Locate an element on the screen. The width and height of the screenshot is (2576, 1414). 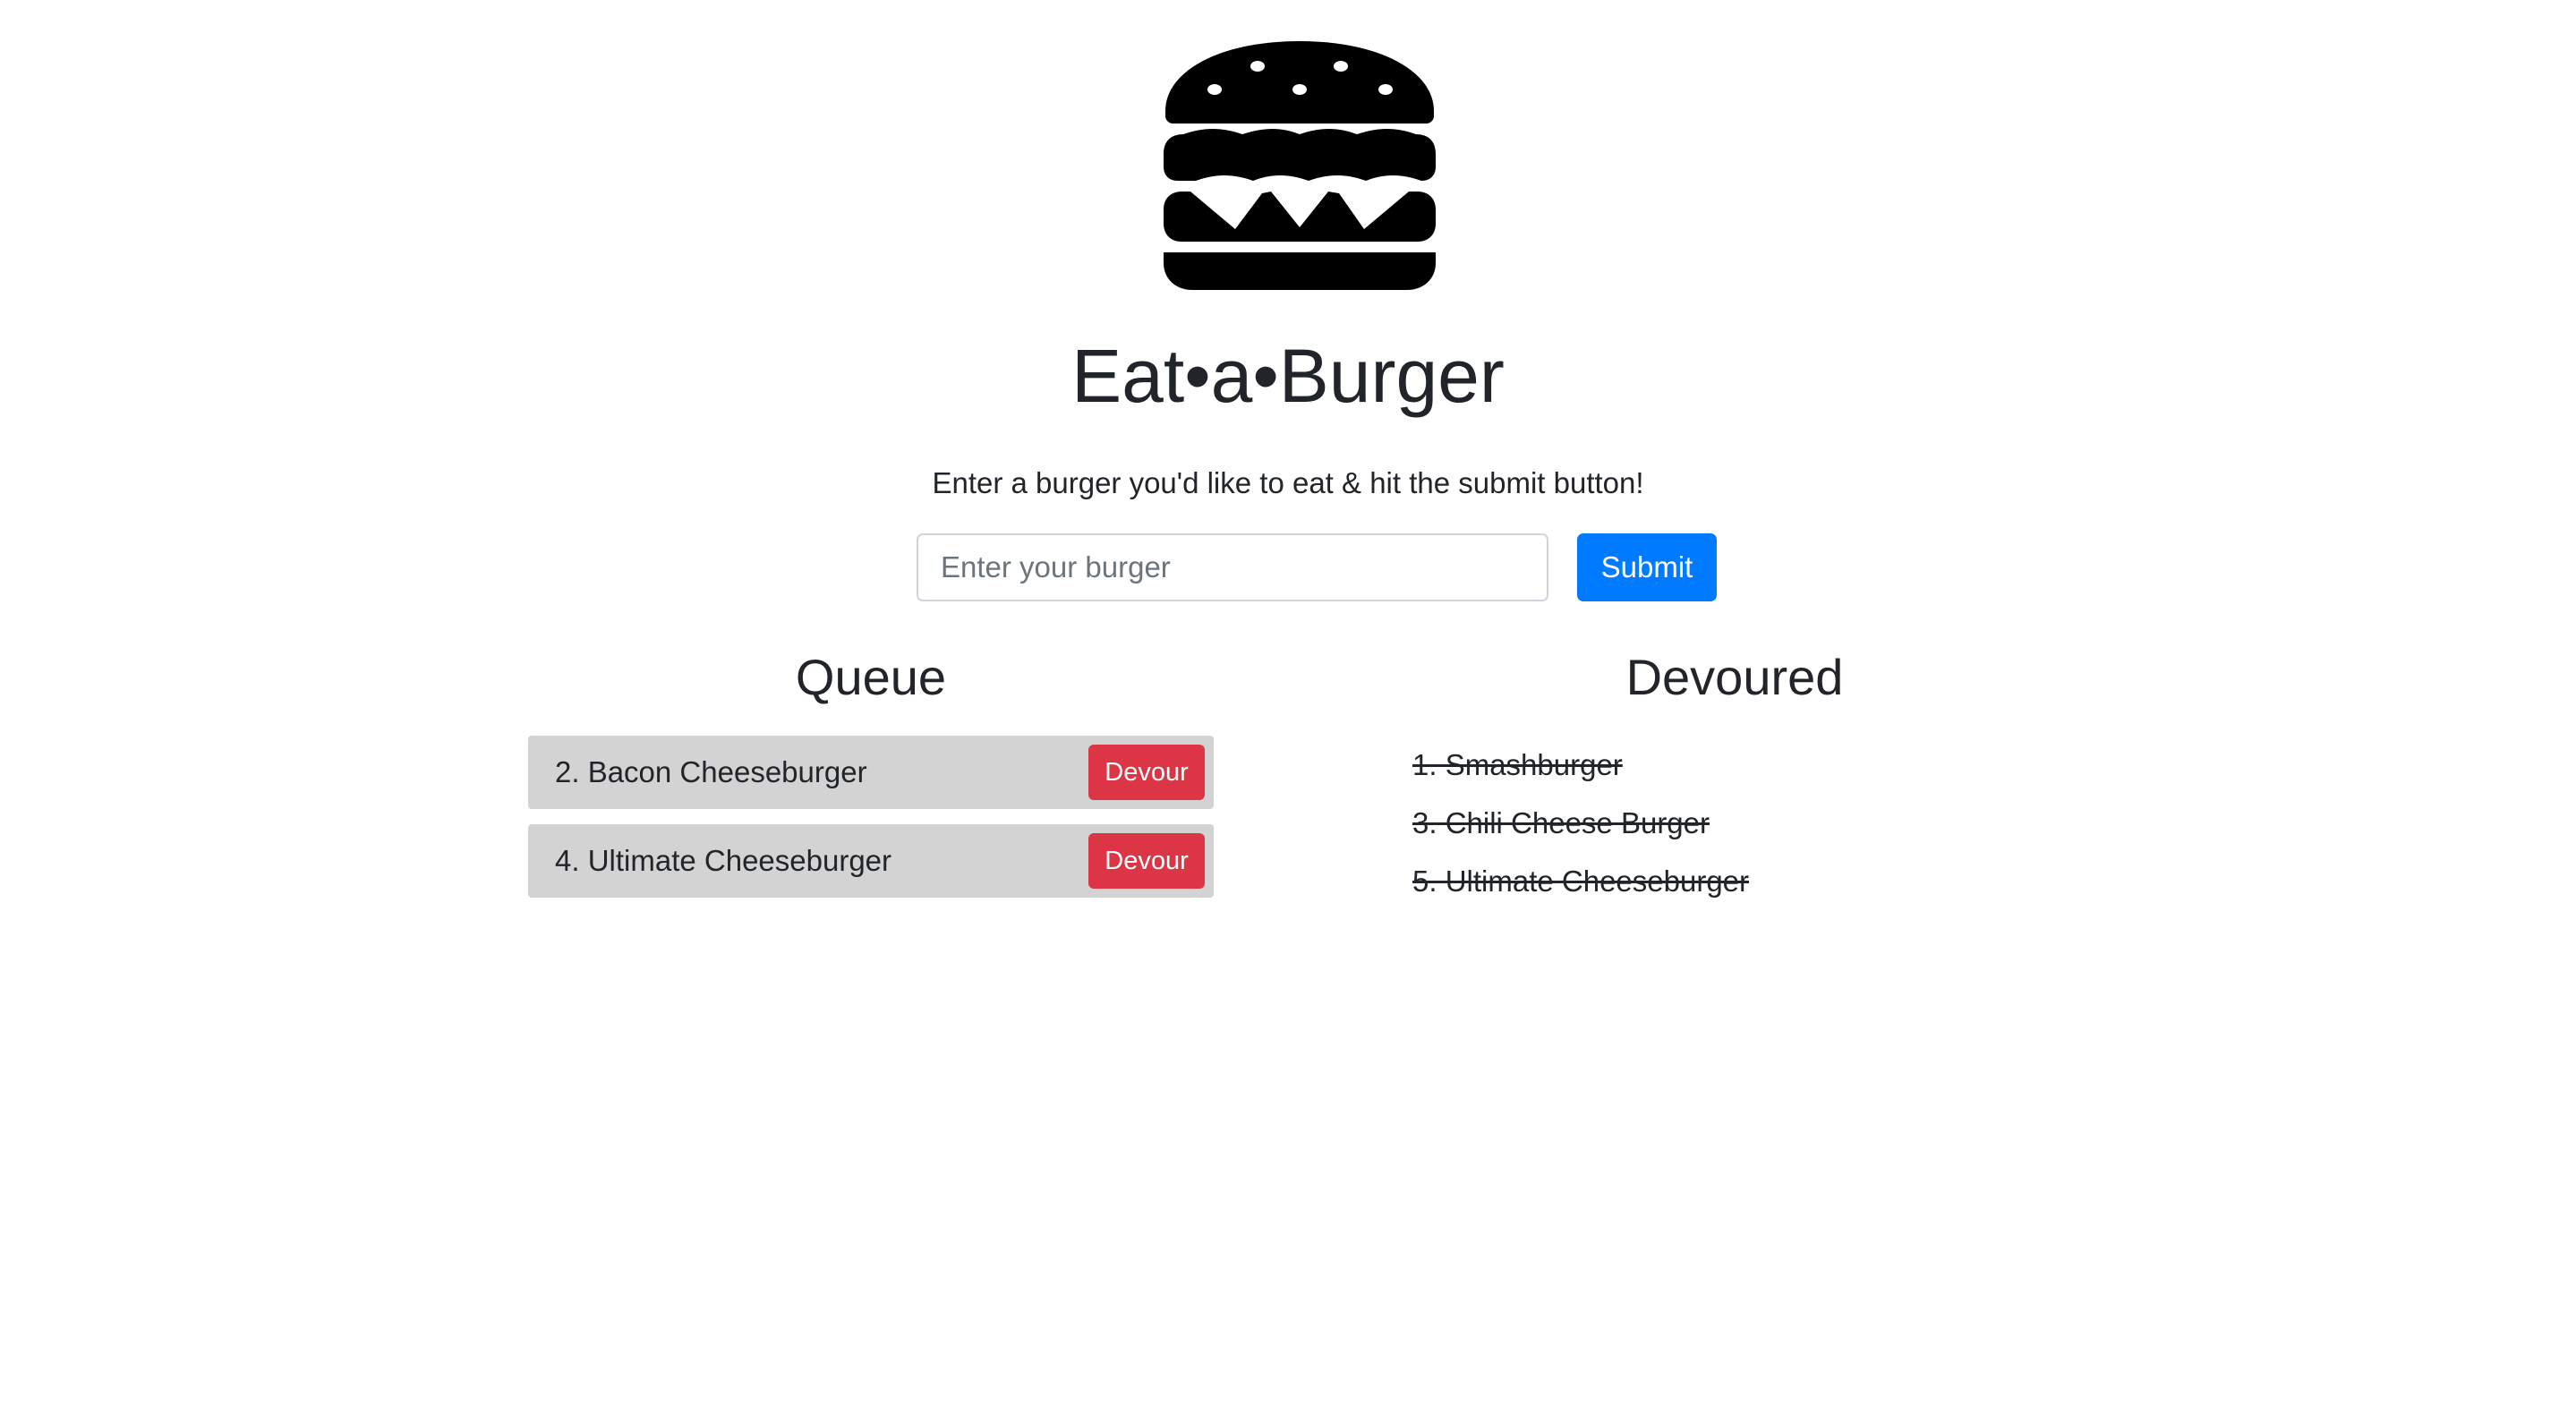
burger-icon is located at coordinates (1300, 165).